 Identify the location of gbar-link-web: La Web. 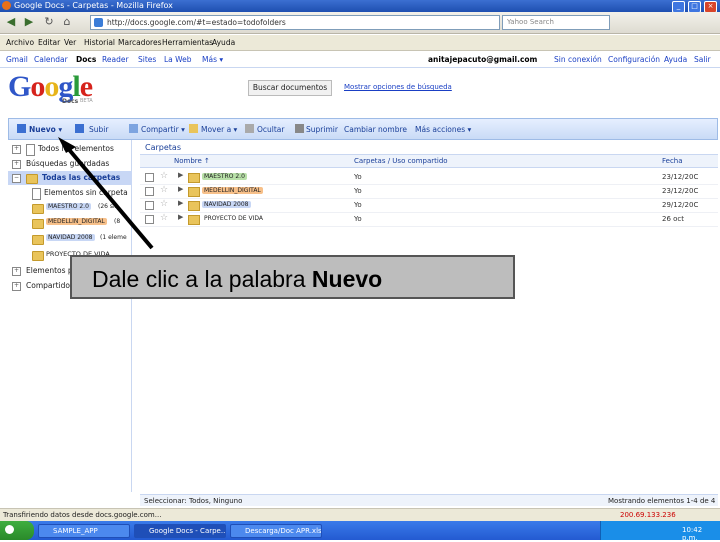
(178, 59).